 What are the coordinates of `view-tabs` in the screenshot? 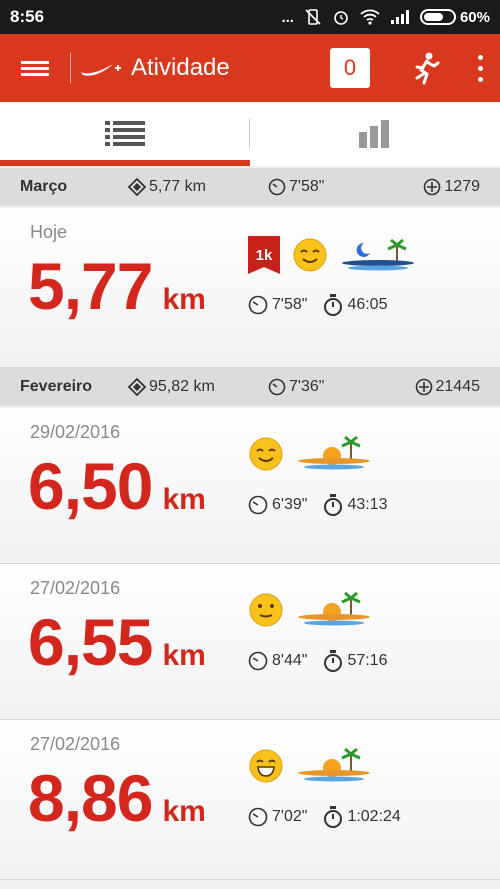 It's located at (250, 134).